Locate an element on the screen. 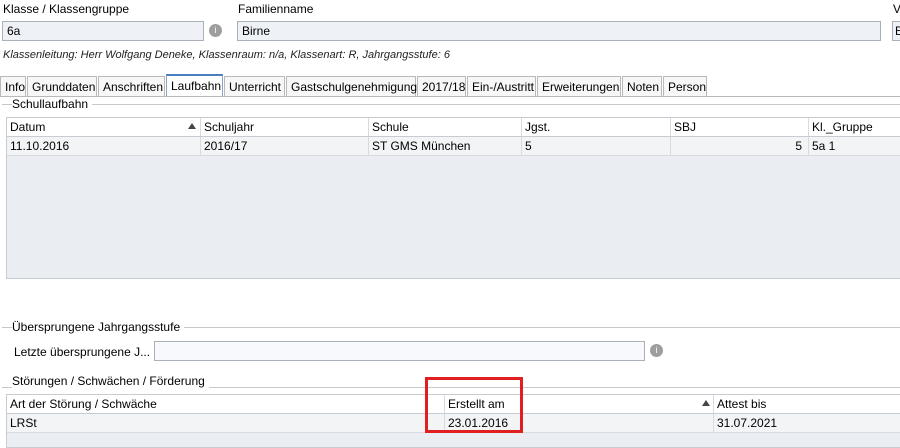  cell-schuljahr: 2016/17 is located at coordinates (284, 146).